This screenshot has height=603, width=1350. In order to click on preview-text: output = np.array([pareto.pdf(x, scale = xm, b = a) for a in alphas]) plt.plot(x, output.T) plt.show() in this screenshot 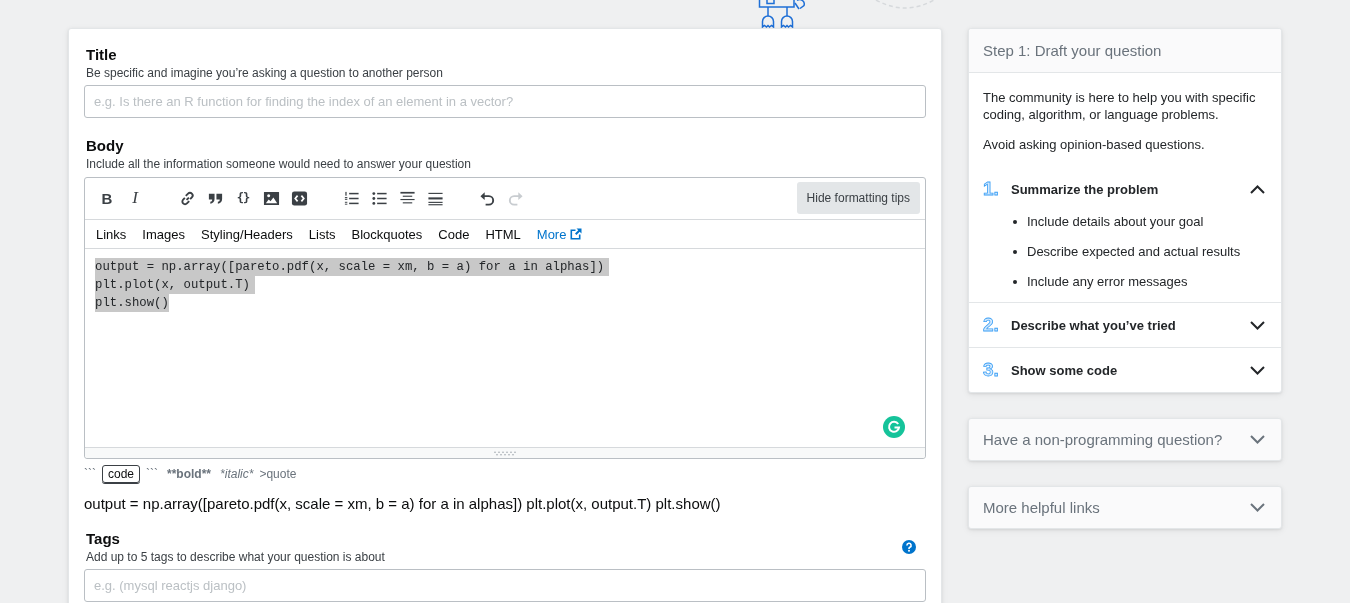, I will do `click(402, 504)`.